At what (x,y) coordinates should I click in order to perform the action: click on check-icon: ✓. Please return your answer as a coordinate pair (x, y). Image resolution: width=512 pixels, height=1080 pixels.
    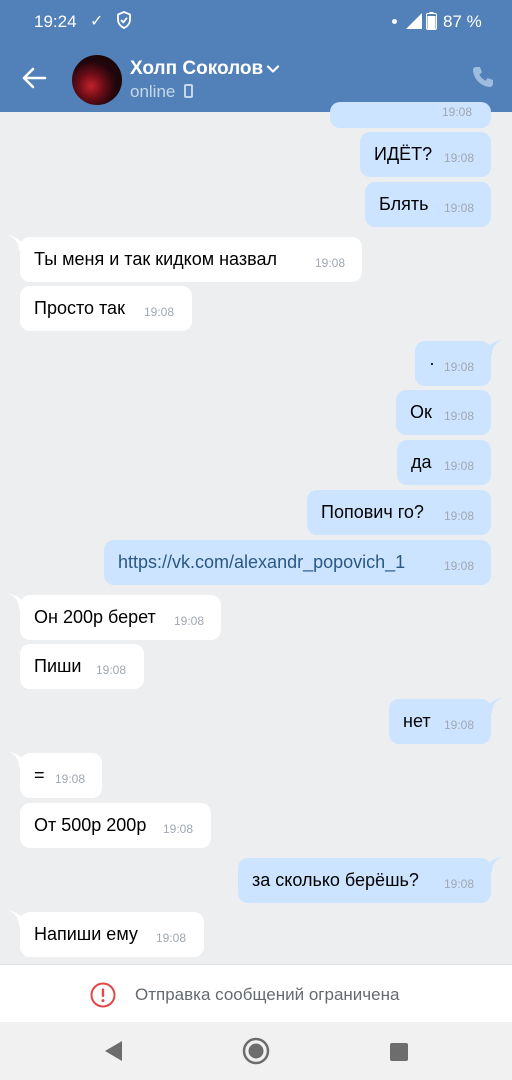
    Looking at the image, I should click on (97, 21).